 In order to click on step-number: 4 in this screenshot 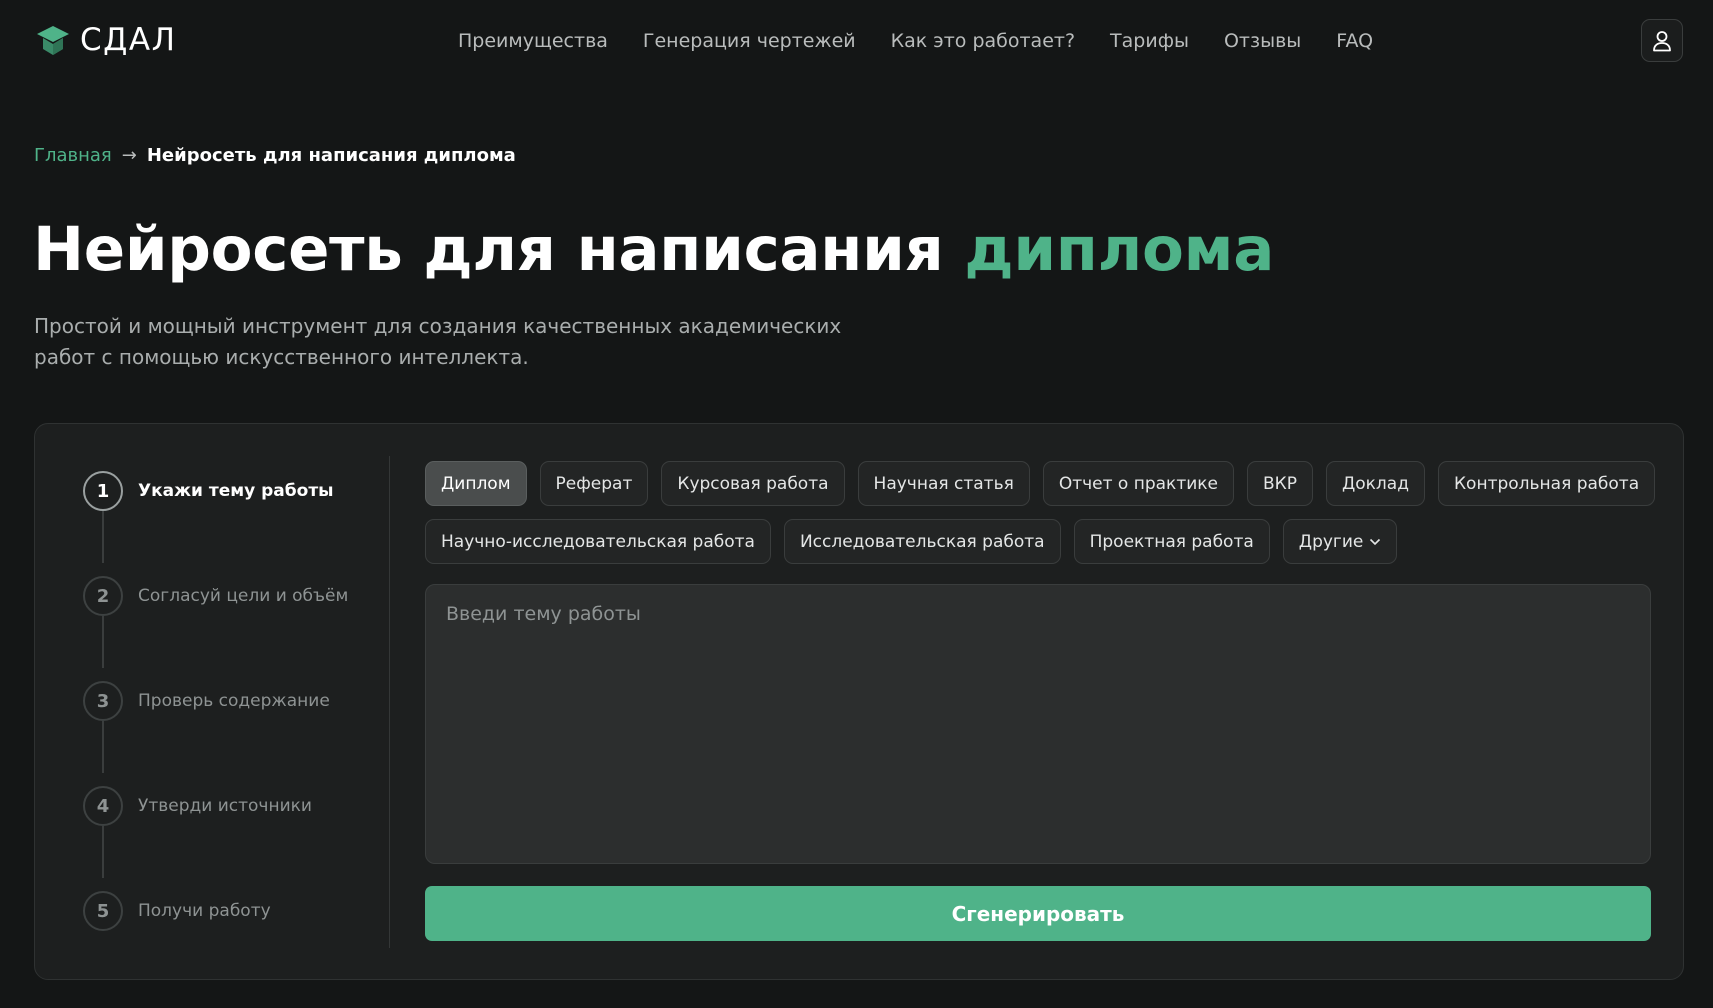, I will do `click(103, 806)`.